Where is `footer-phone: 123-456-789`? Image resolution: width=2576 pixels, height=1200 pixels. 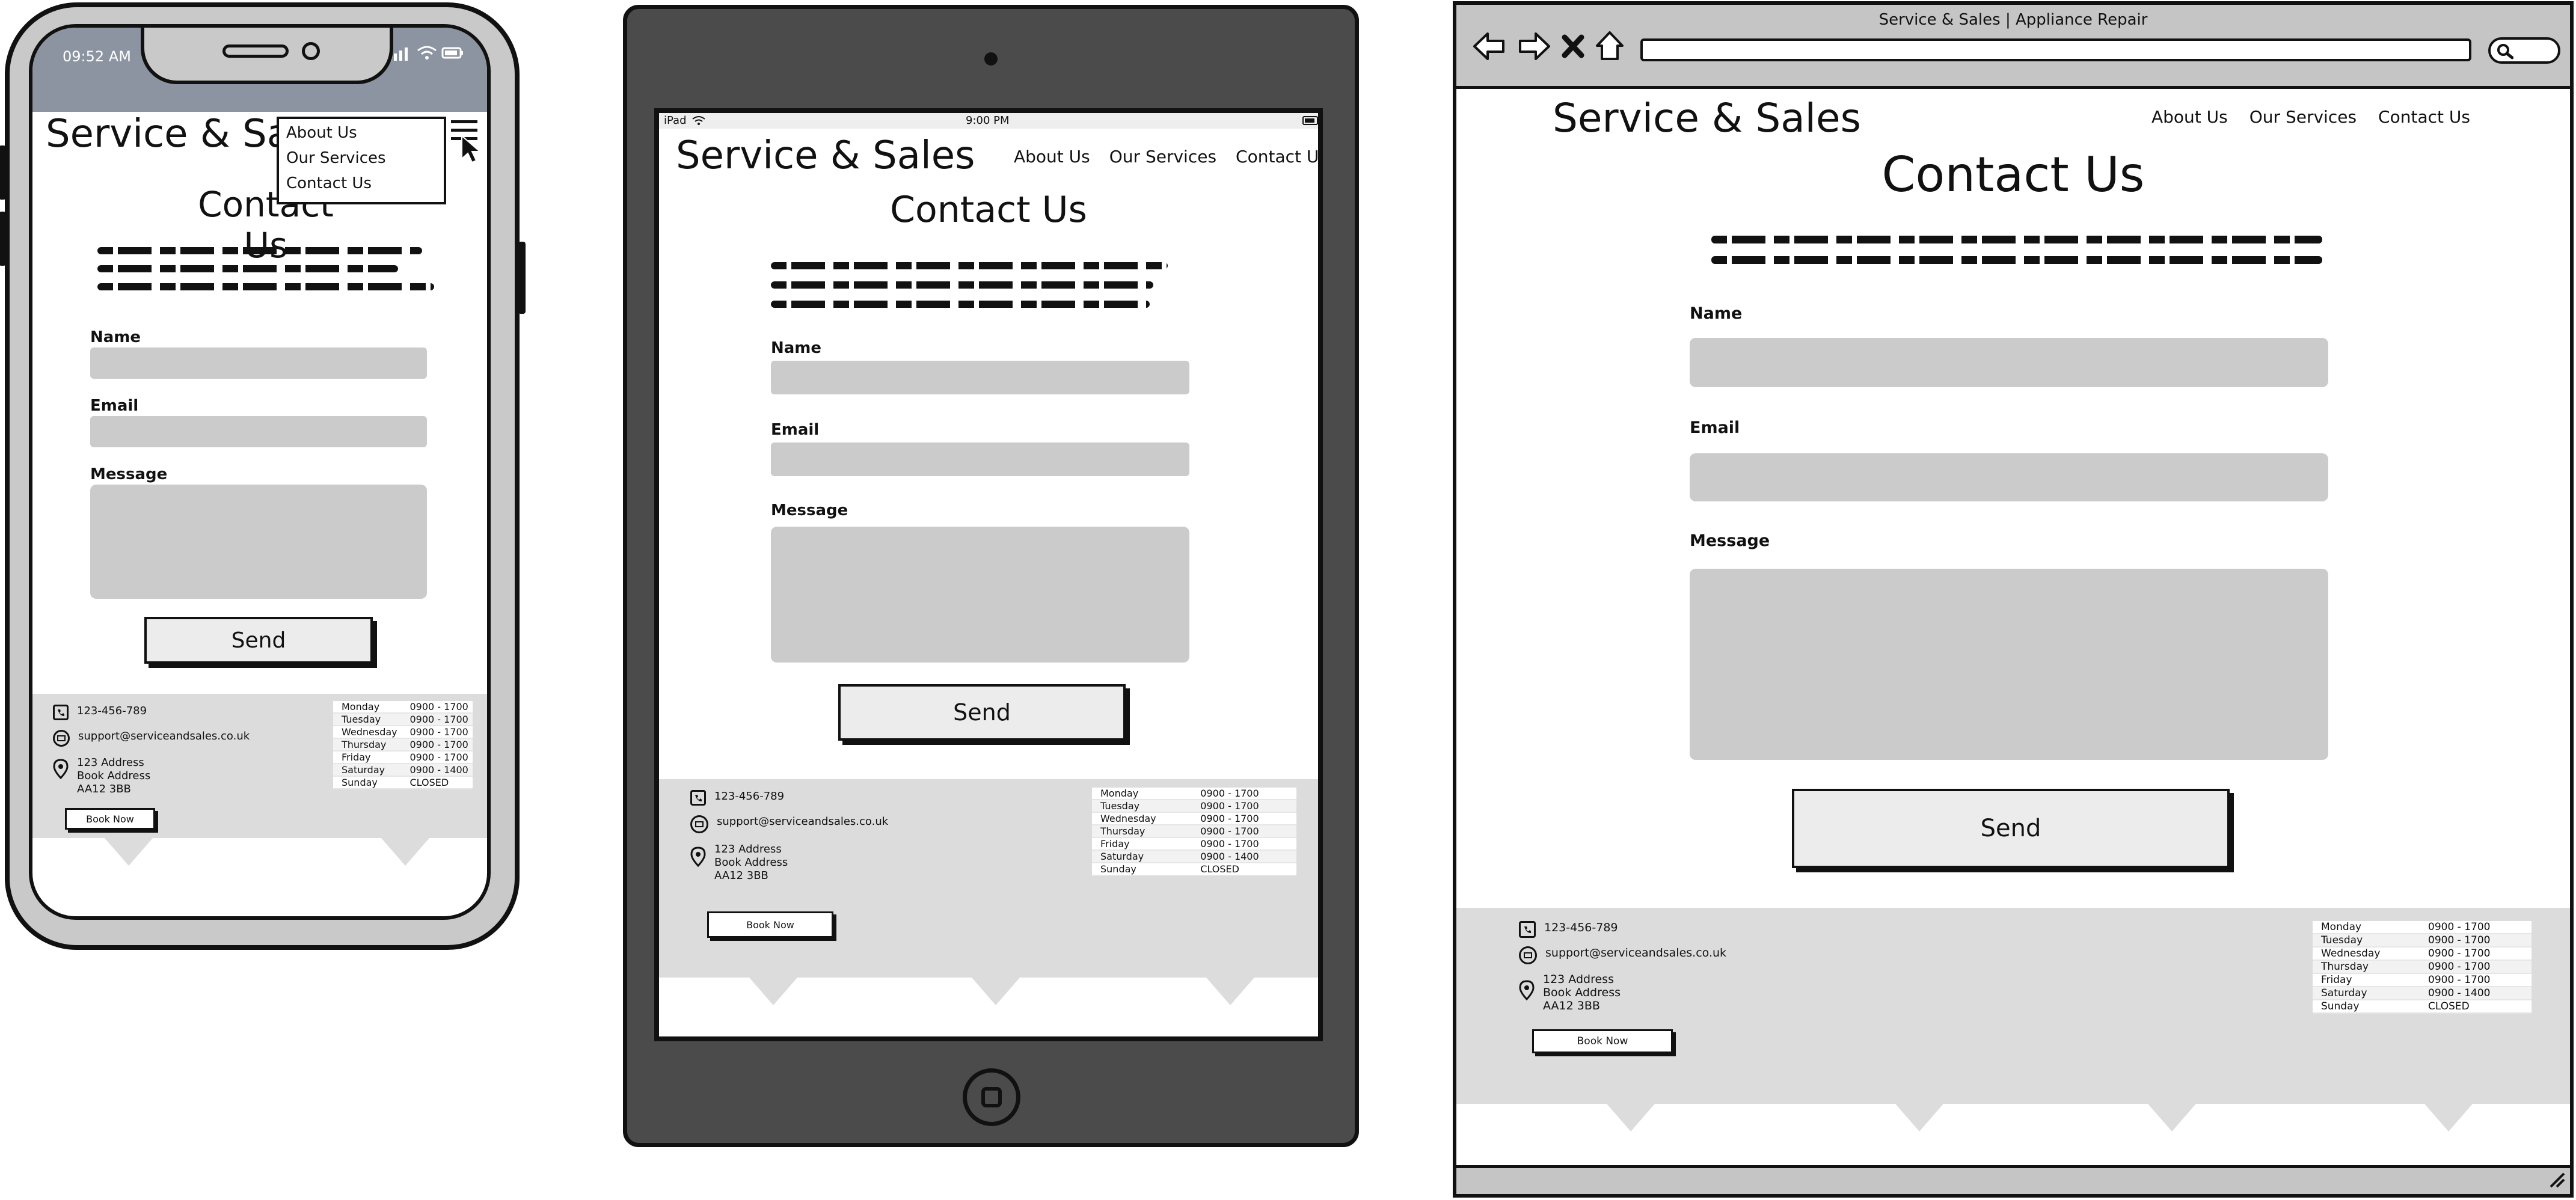 footer-phone: 123-456-789 is located at coordinates (737, 798).